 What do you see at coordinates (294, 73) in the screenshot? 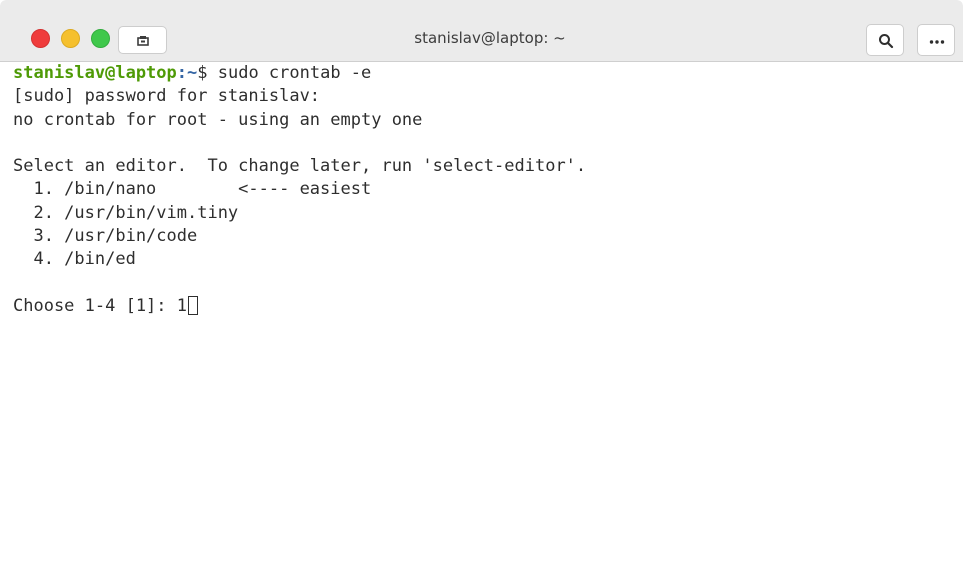
I see `command-text: sudo crontab -e` at bounding box center [294, 73].